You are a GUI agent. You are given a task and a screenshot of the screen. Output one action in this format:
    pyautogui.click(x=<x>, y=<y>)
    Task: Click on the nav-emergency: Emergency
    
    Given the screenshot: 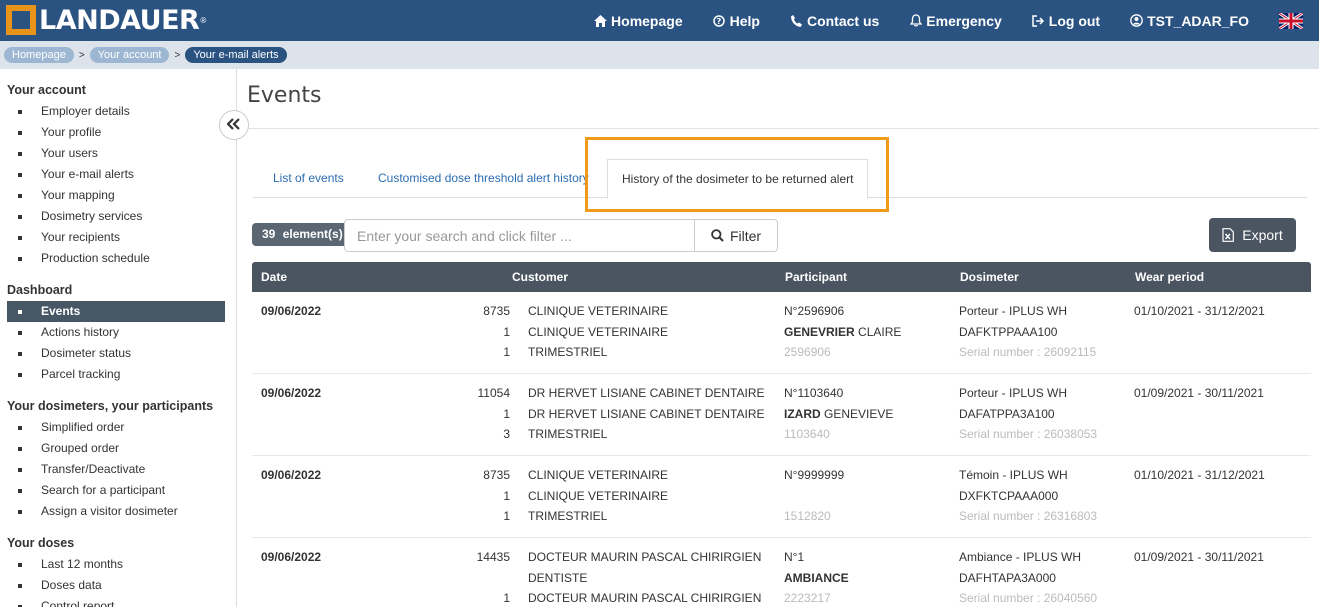 What is the action you would take?
    pyautogui.click(x=955, y=20)
    